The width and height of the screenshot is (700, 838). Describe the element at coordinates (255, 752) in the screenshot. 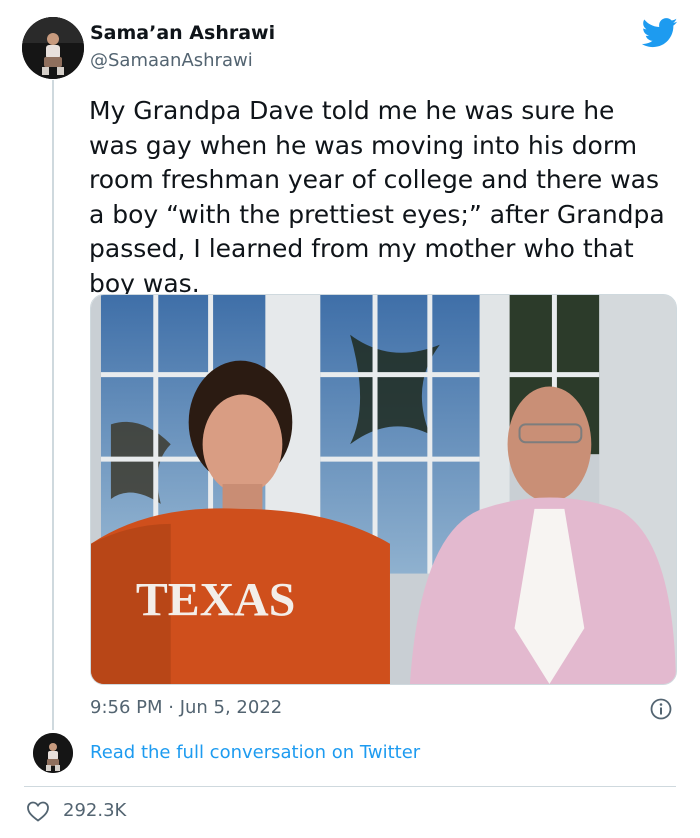

I see `read-conversation-link: Read the full conversation on Twitter` at that location.